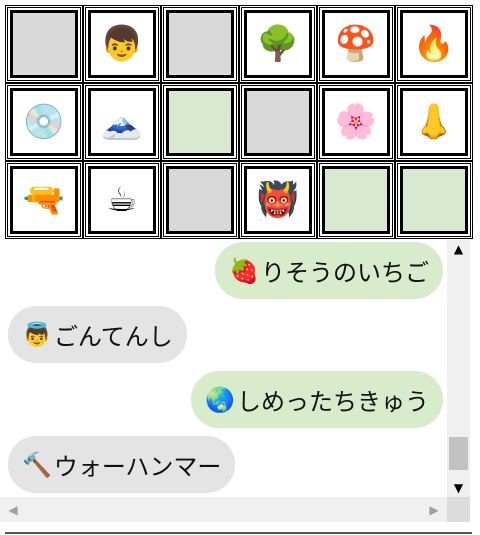  I want to click on scroll-thumb, so click(458, 453).